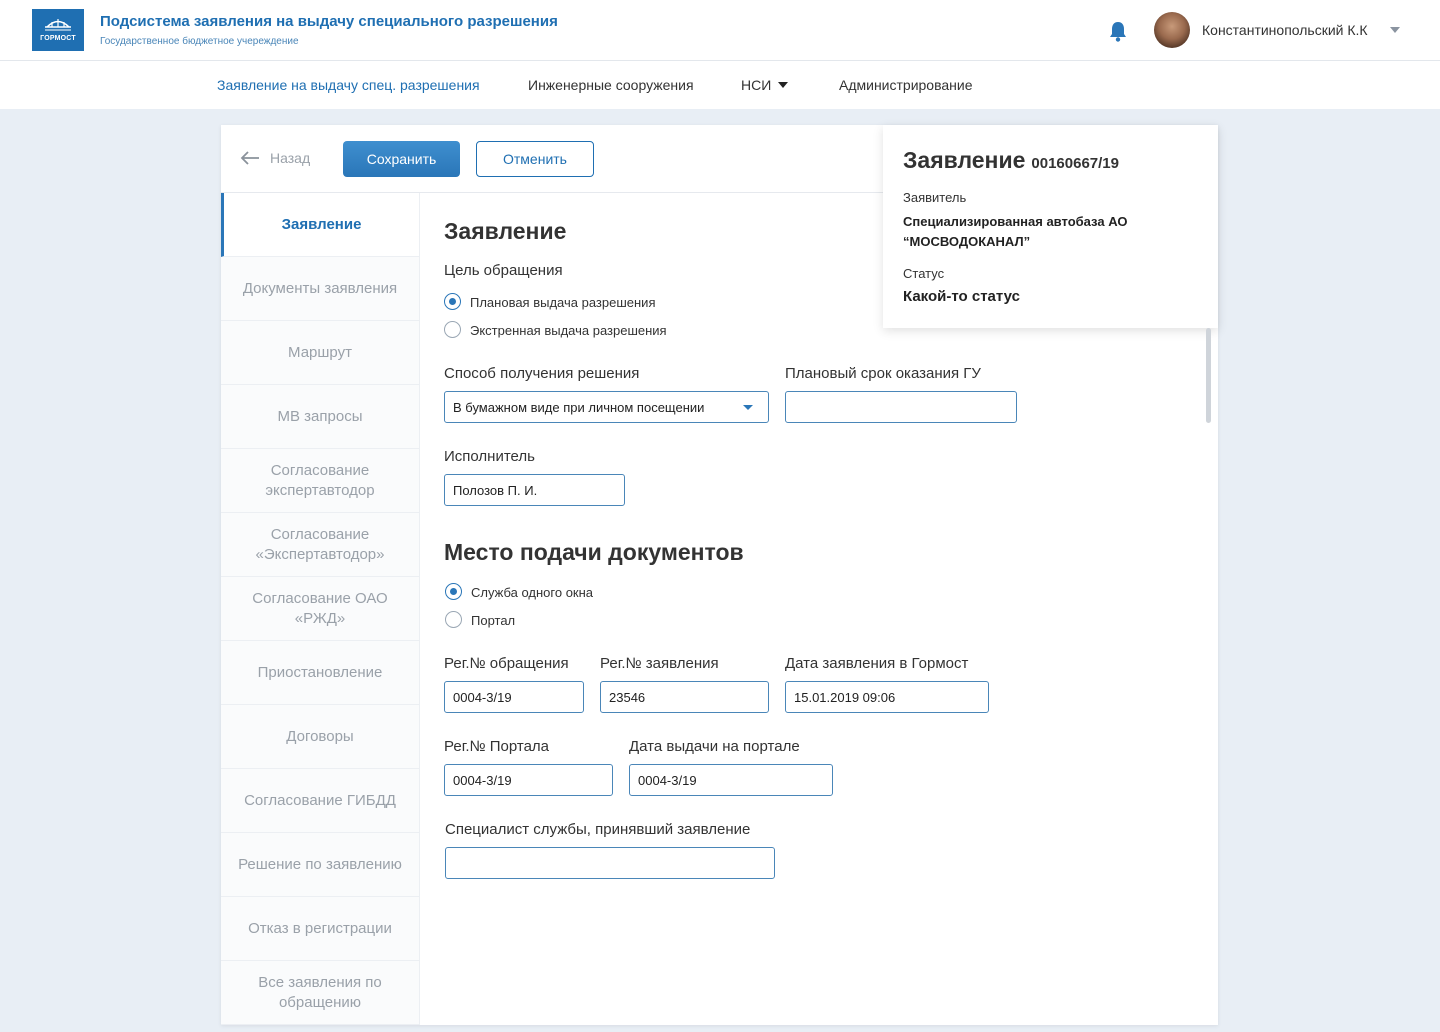  What do you see at coordinates (887, 697) in the screenshot?
I see `date-input: 15.01.2019 09:06` at bounding box center [887, 697].